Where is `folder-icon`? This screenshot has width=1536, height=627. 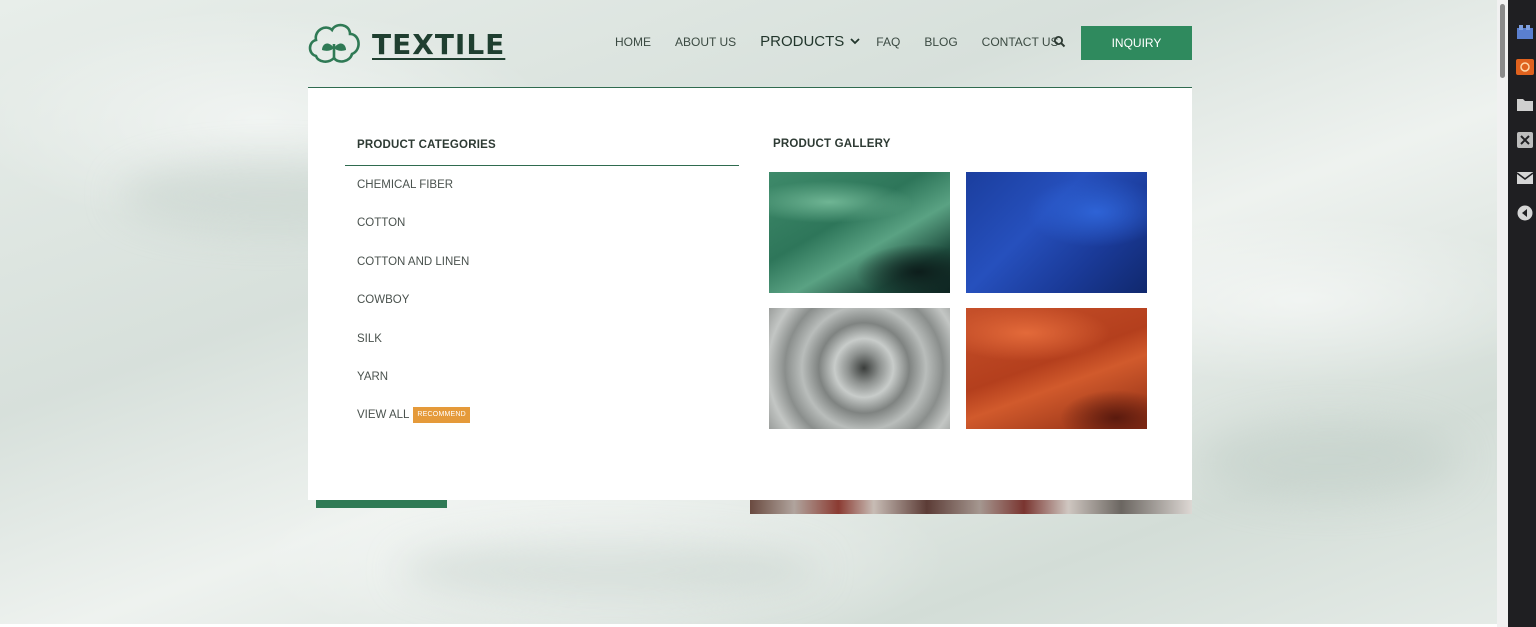
folder-icon is located at coordinates (1525, 104).